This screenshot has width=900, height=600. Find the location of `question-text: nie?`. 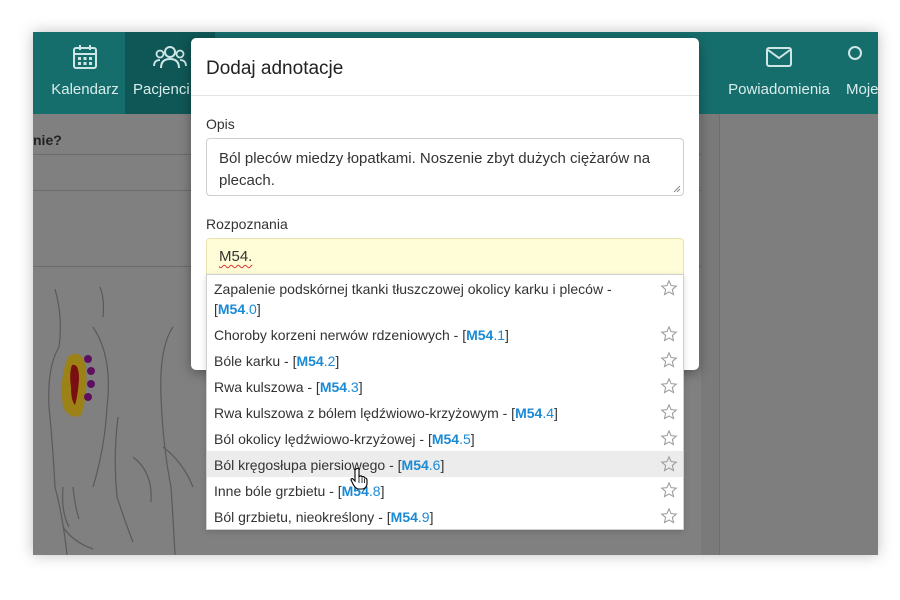

question-text: nie? is located at coordinates (47, 140).